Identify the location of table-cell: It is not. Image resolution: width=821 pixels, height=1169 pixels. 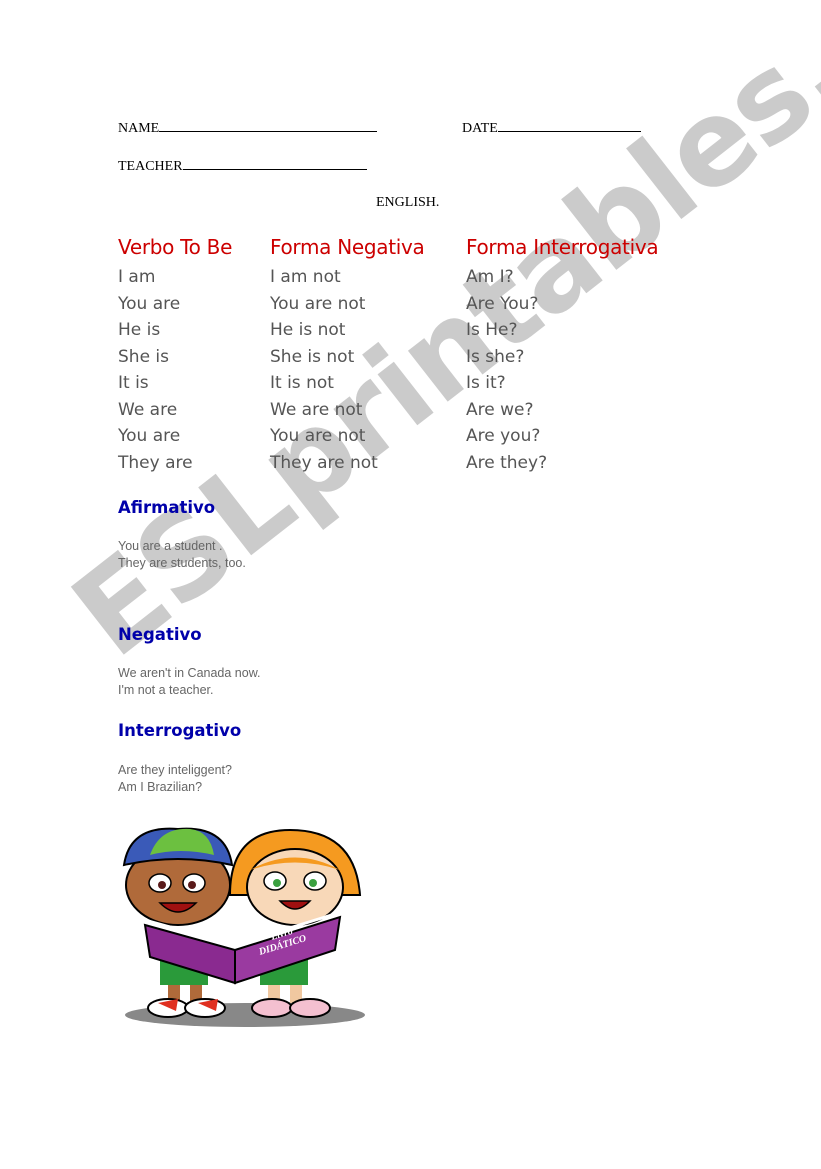
(302, 383).